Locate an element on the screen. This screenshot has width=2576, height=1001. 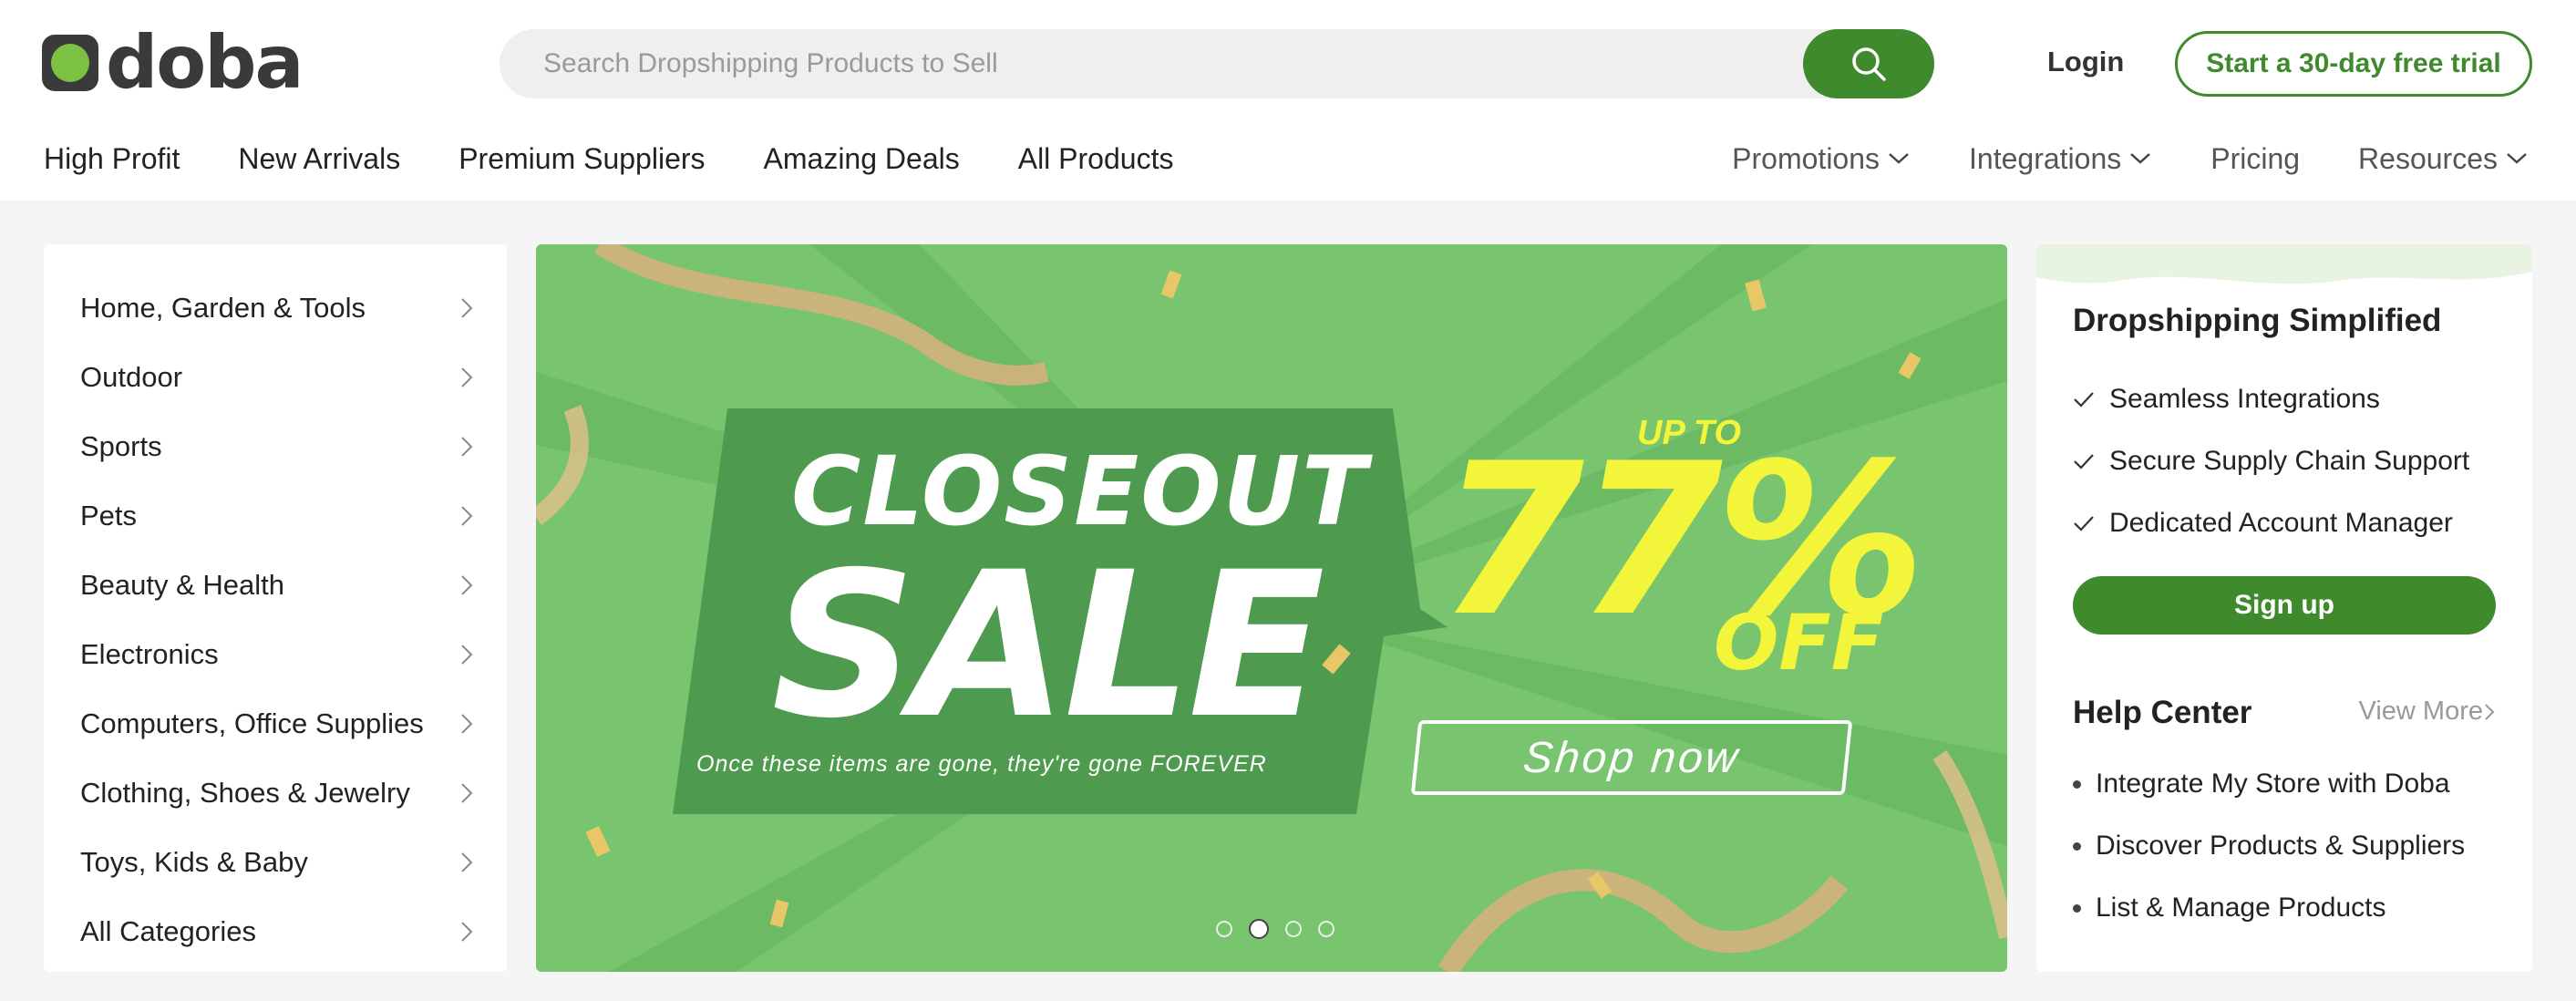
panel-title: Dropshipping Simplified is located at coordinates (2257, 320).